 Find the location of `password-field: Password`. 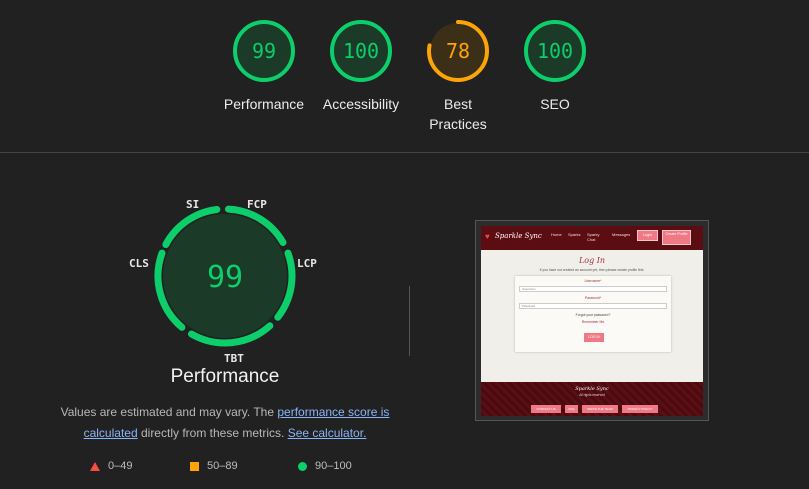

password-field: Password is located at coordinates (593, 306).